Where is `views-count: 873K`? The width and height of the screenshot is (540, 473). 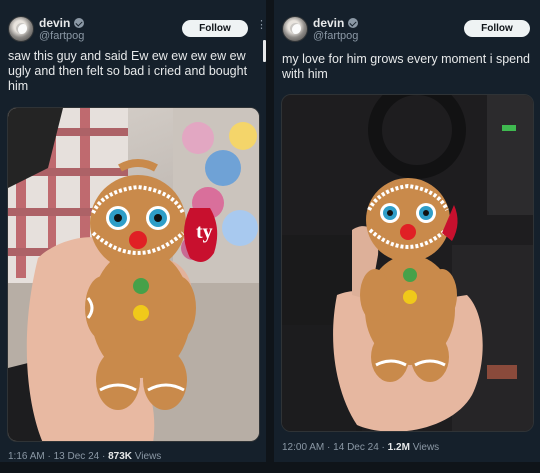
views-count: 873K is located at coordinates (120, 456).